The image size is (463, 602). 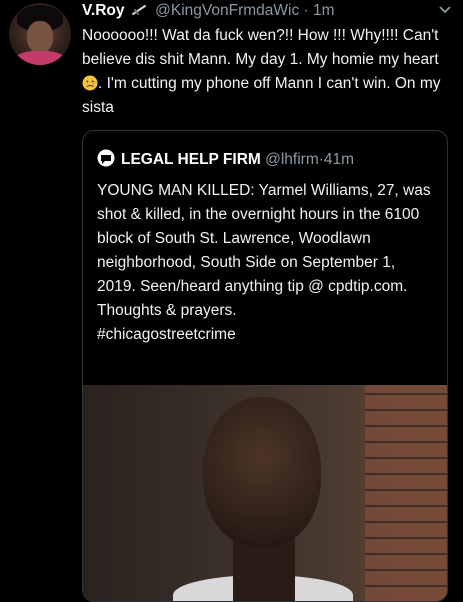 What do you see at coordinates (292, 159) in the screenshot?
I see `quoted-handle: @lhfirm` at bounding box center [292, 159].